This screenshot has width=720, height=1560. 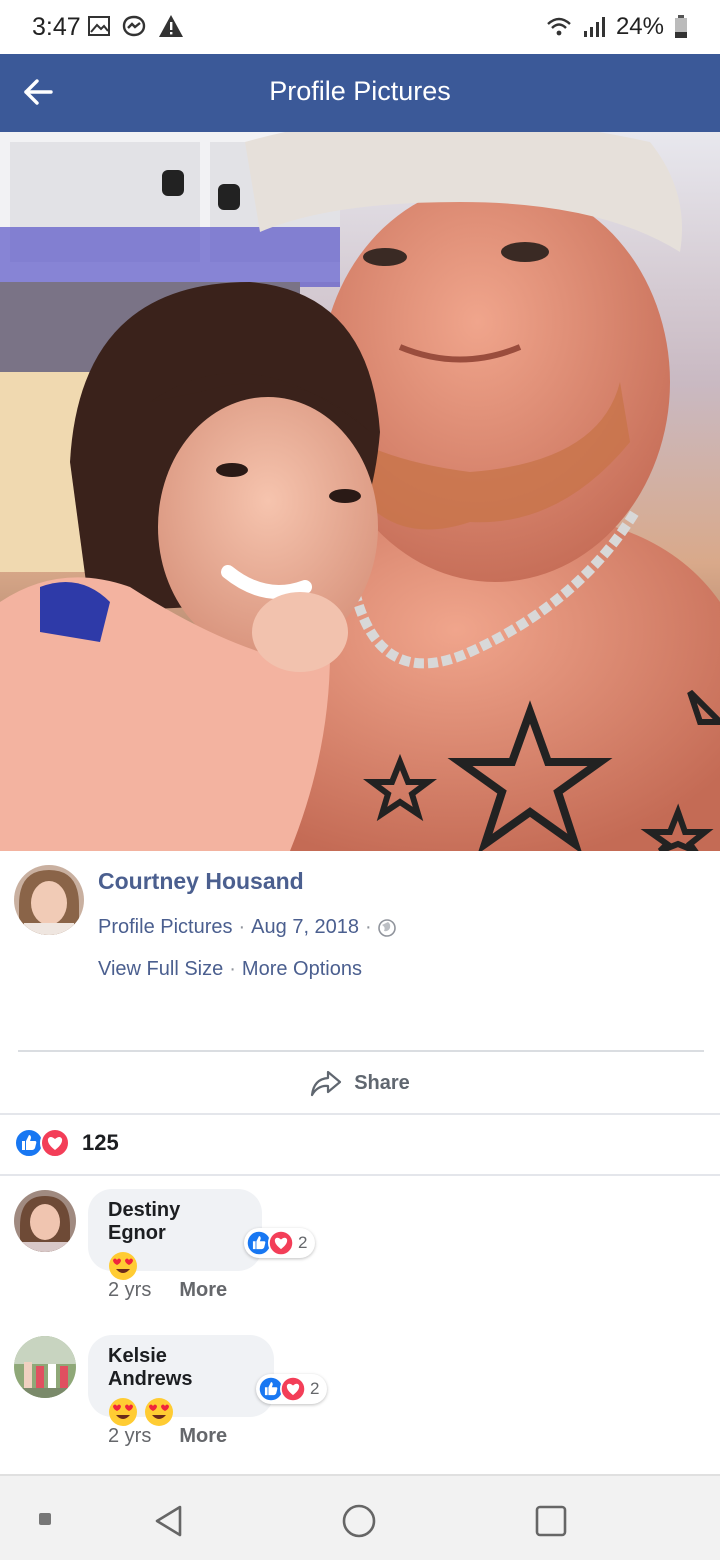 What do you see at coordinates (681, 26) in the screenshot?
I see `battery-icon` at bounding box center [681, 26].